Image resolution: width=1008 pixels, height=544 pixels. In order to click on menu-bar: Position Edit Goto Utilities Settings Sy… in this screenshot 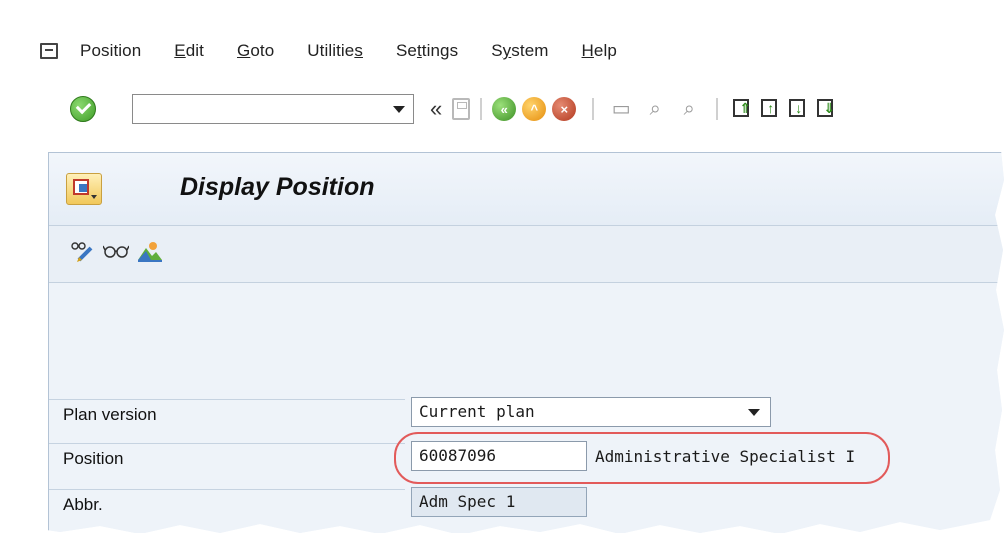, I will do `click(505, 51)`.